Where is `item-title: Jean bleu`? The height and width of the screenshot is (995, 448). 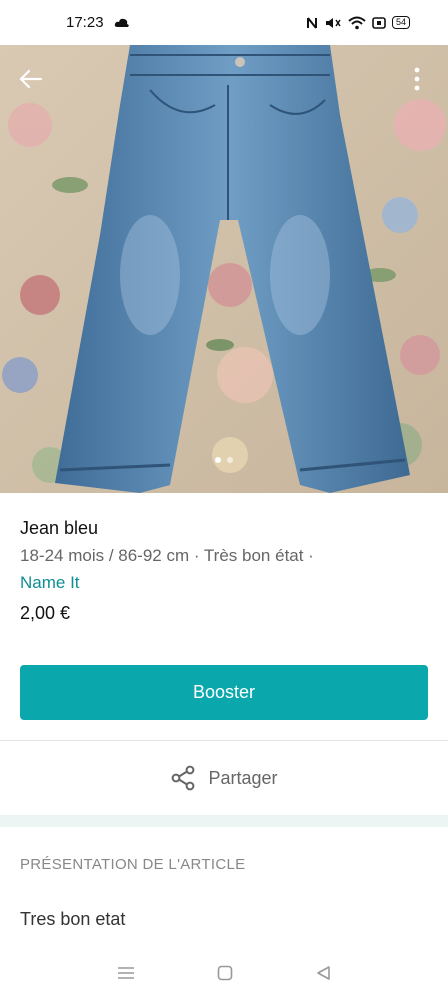
item-title: Jean bleu is located at coordinates (59, 528).